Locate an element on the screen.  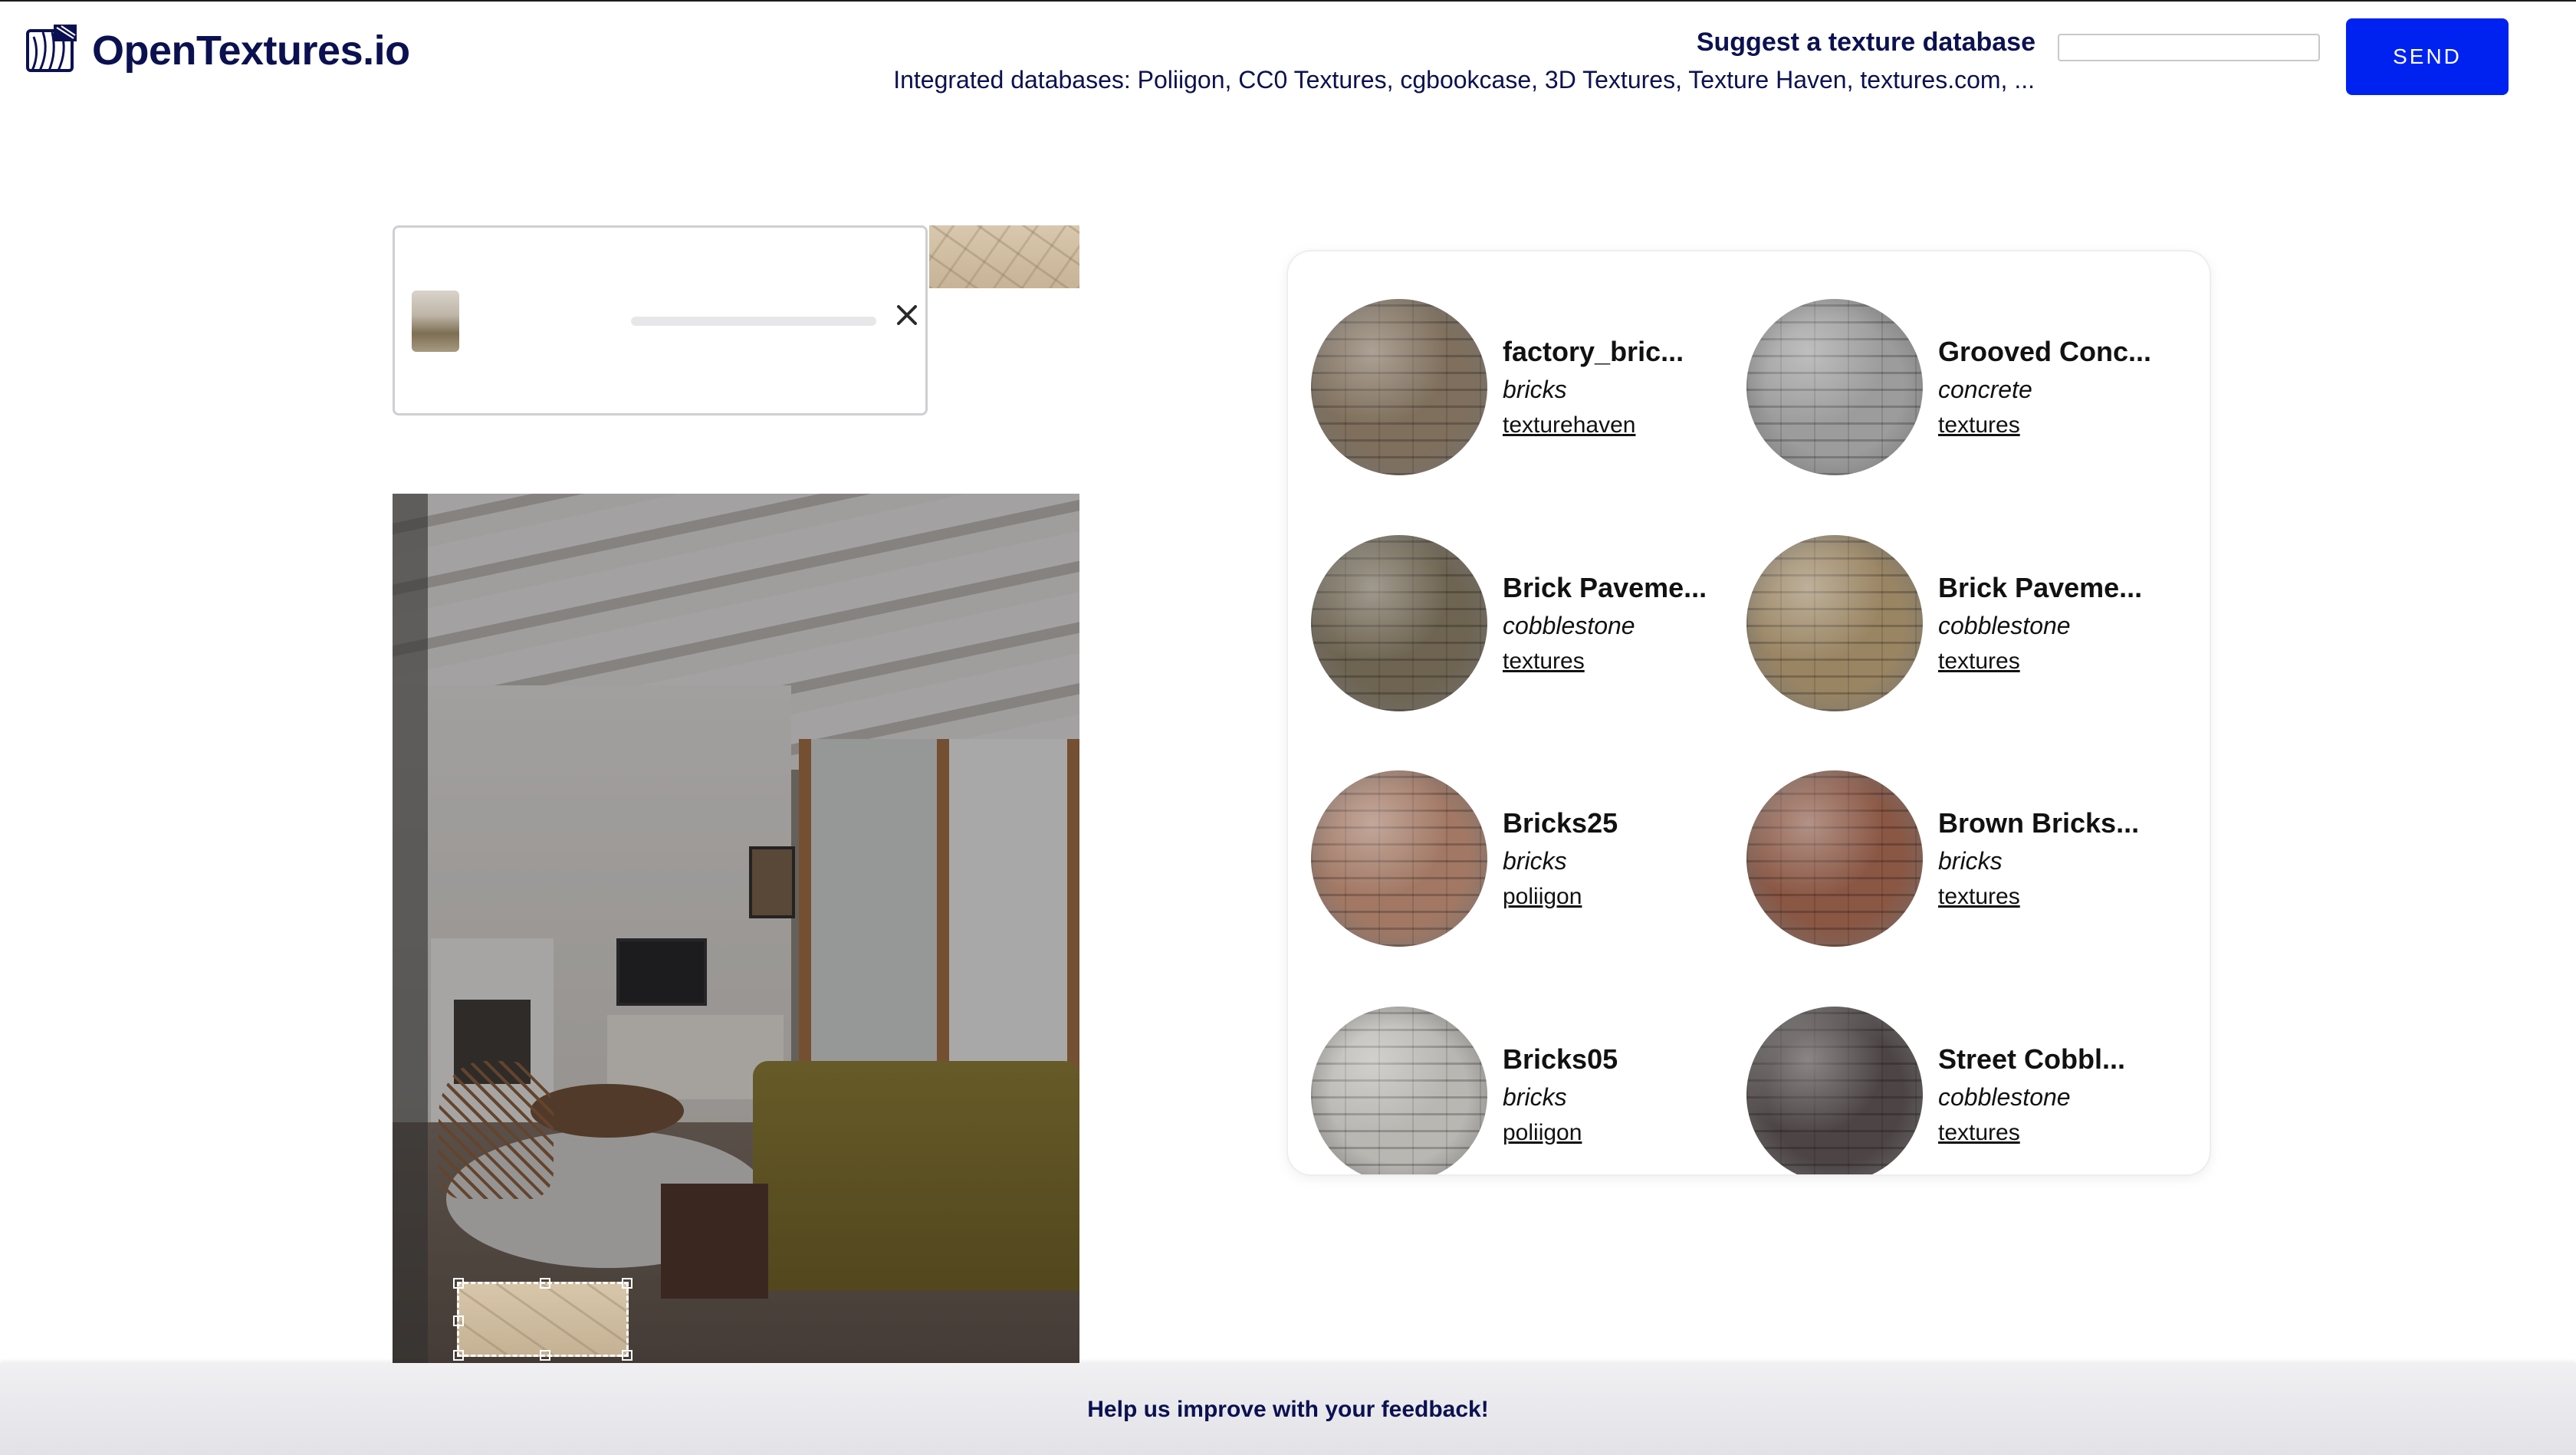
site-logo: OpenTextures.io is located at coordinates (216, 50).